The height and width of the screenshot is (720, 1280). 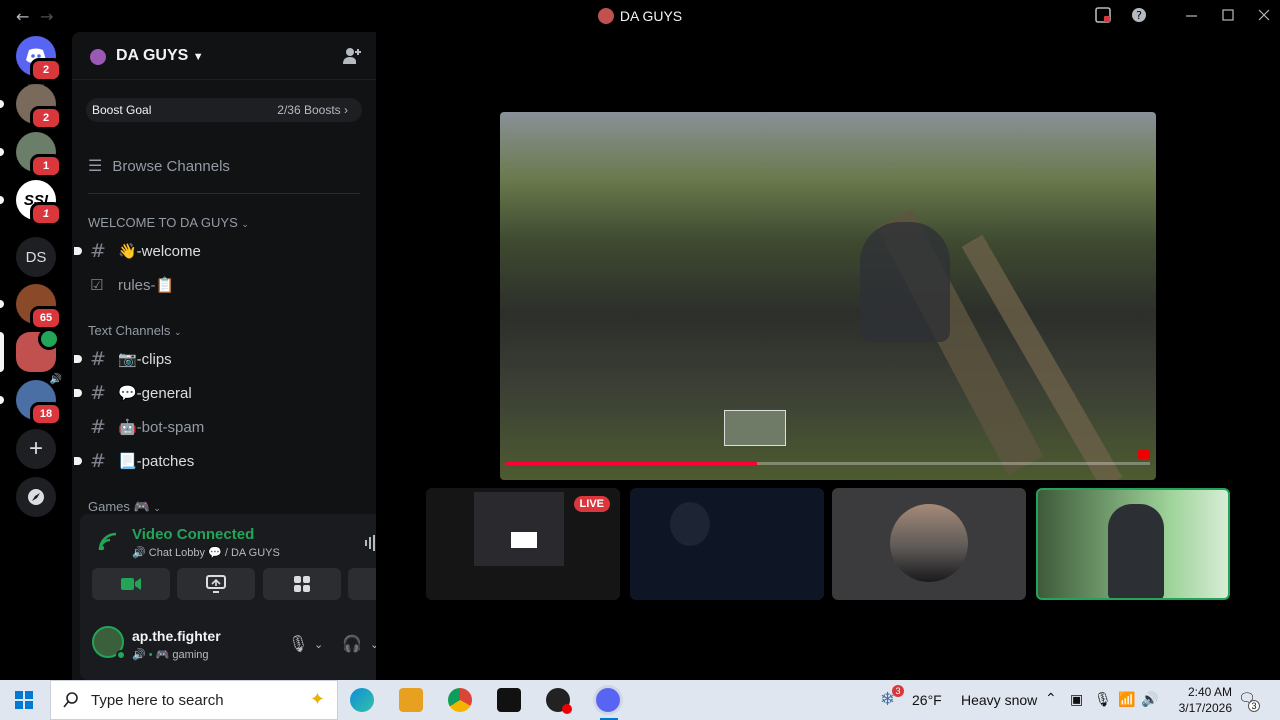 What do you see at coordinates (999, 700) in the screenshot?
I see `weather-description: Heavy snow` at bounding box center [999, 700].